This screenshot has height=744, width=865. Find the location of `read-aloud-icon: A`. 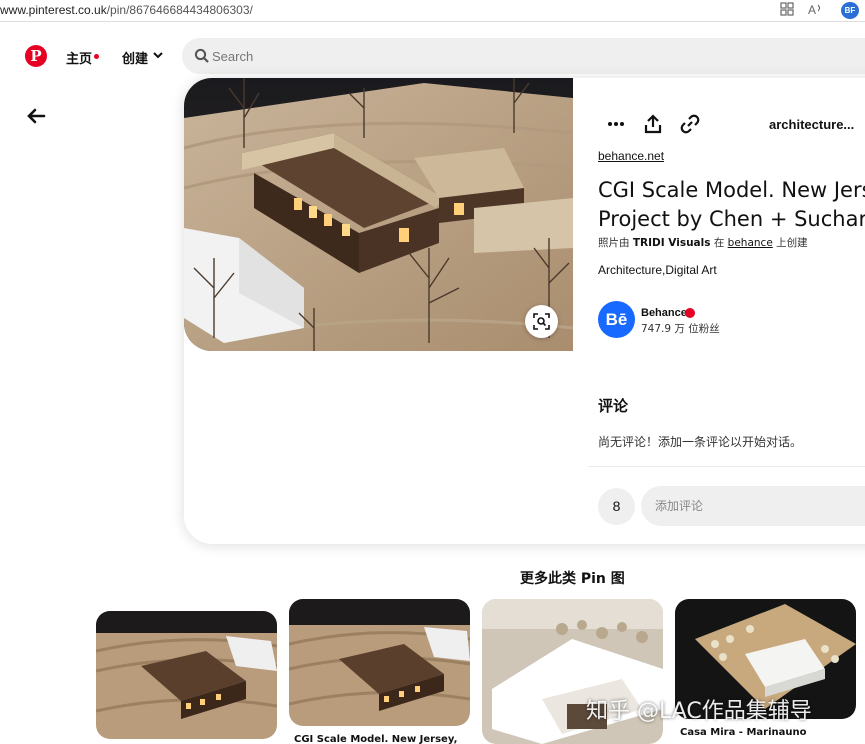

read-aloud-icon: A is located at coordinates (816, 10).